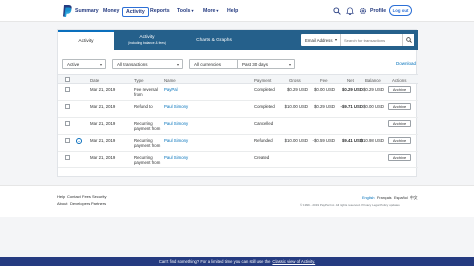 This screenshot has width=474, height=266. I want to click on balance-amount: $10.98 USD, so click(372, 140).